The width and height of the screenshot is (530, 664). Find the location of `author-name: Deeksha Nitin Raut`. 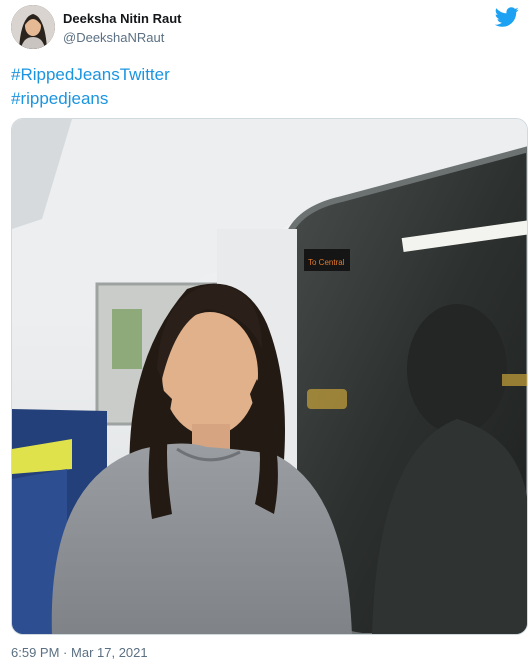

author-name: Deeksha Nitin Raut is located at coordinates (122, 18).